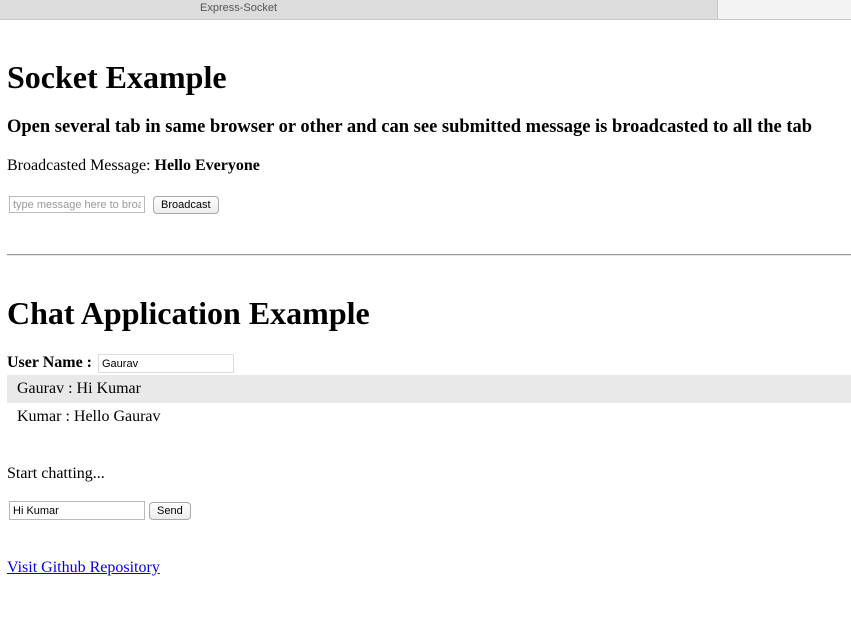 The image size is (851, 619). I want to click on broadcast-button: Broadcast, so click(186, 205).